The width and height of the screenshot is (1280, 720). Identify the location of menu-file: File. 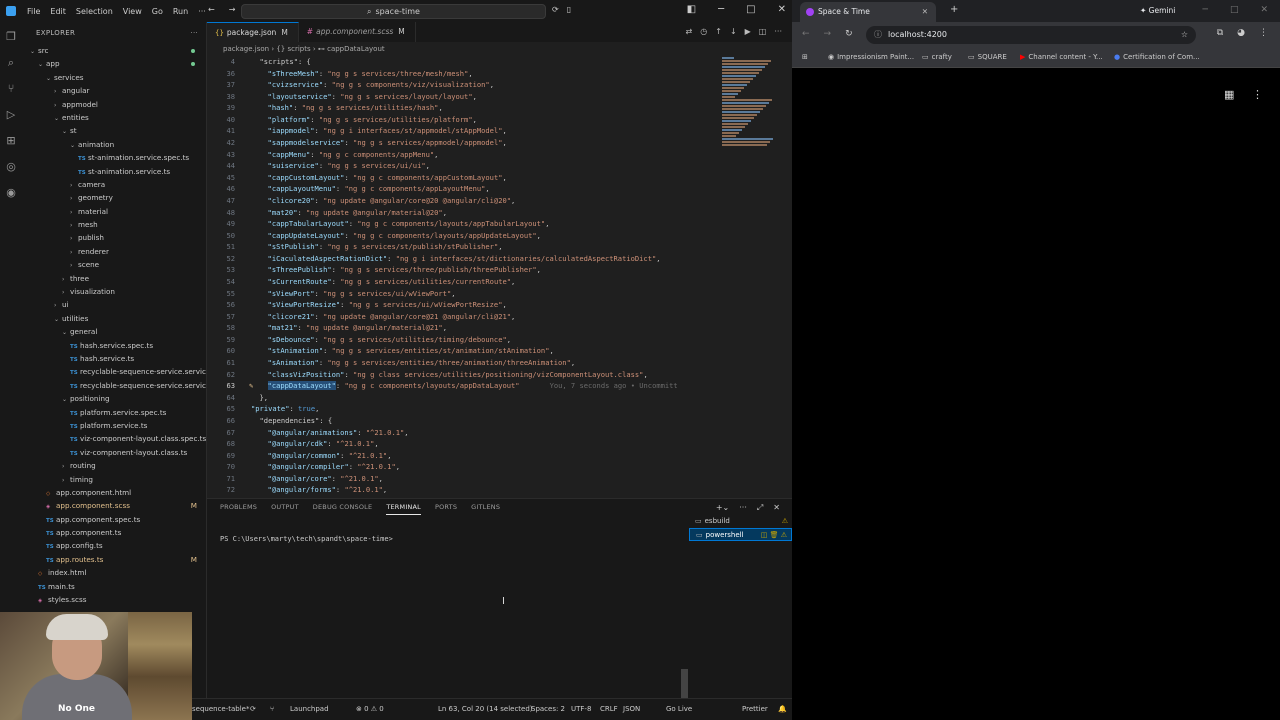
(33, 11).